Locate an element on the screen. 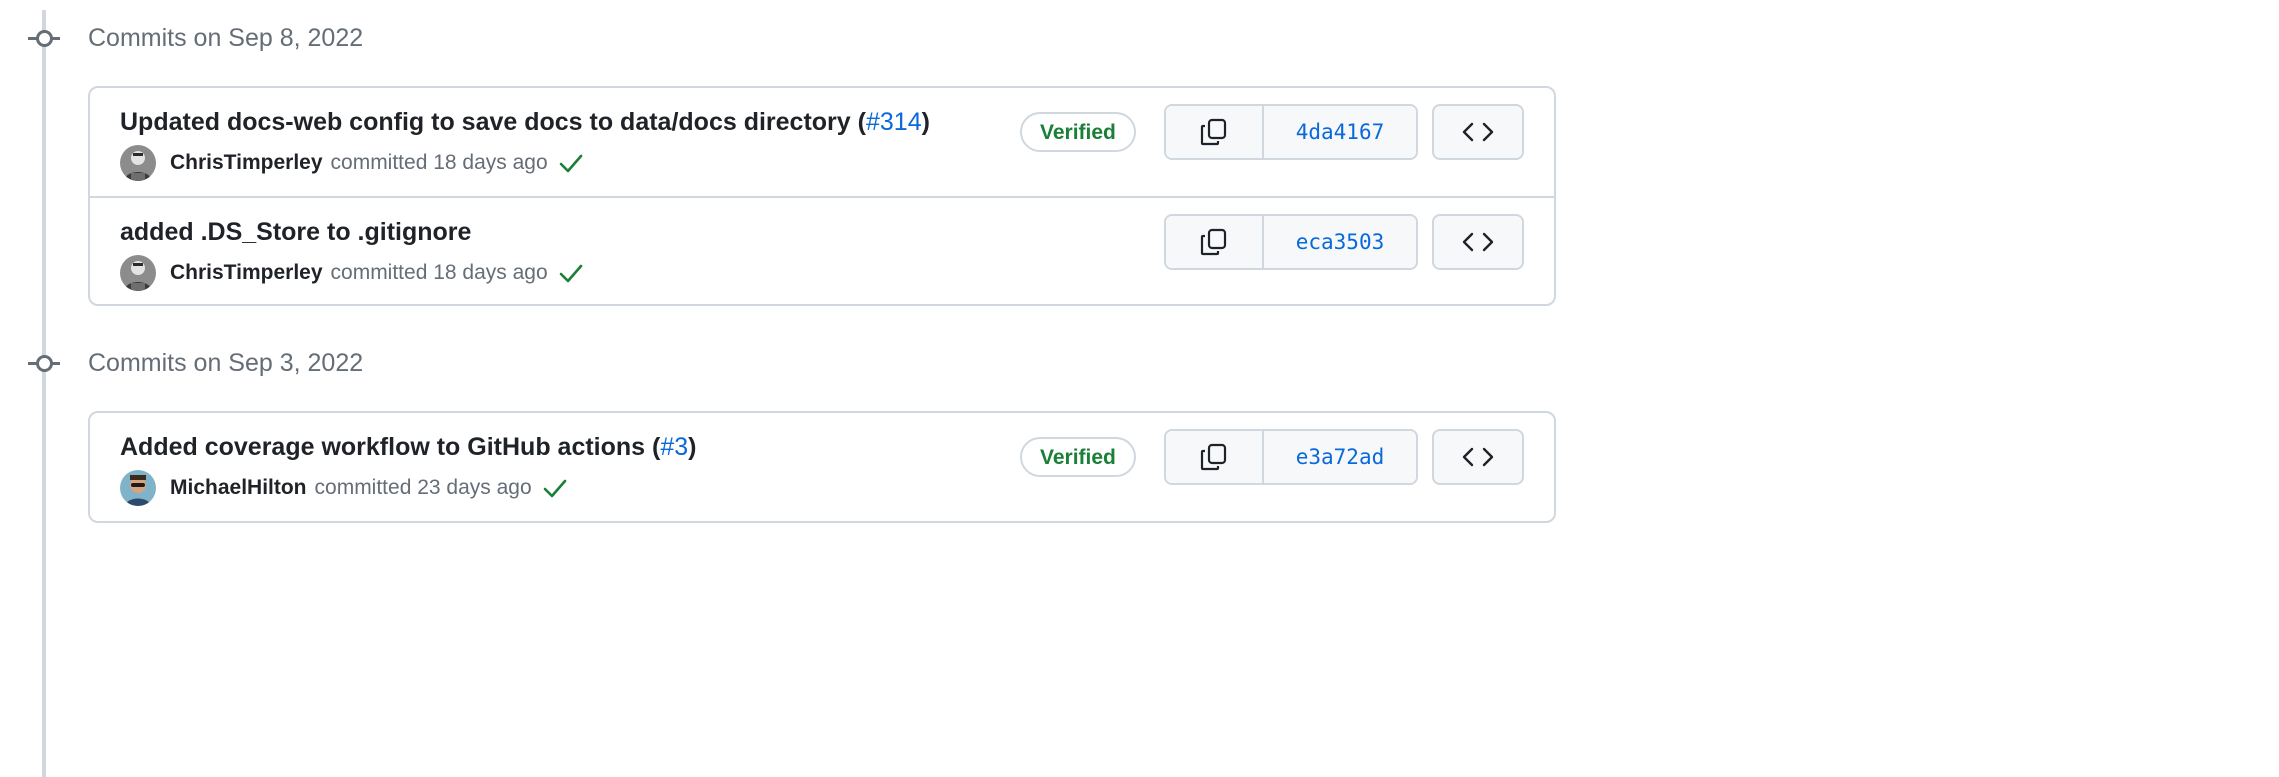  sha-button-group: eca3503 is located at coordinates (1291, 242).